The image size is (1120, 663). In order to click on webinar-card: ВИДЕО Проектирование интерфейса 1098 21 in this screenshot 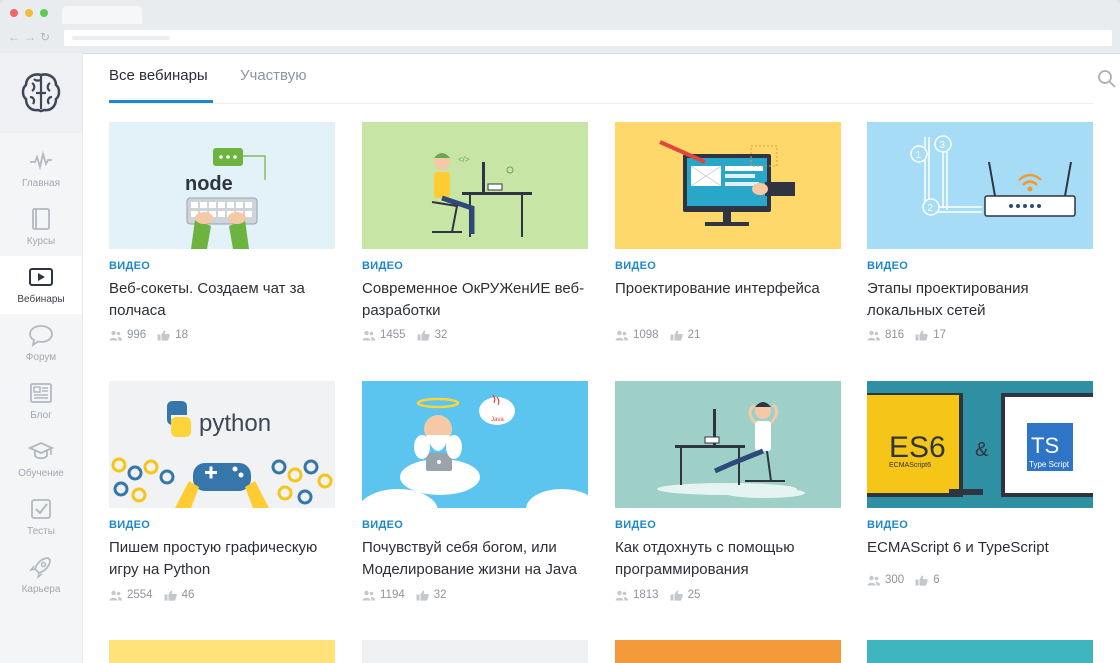, I will do `click(728, 242)`.